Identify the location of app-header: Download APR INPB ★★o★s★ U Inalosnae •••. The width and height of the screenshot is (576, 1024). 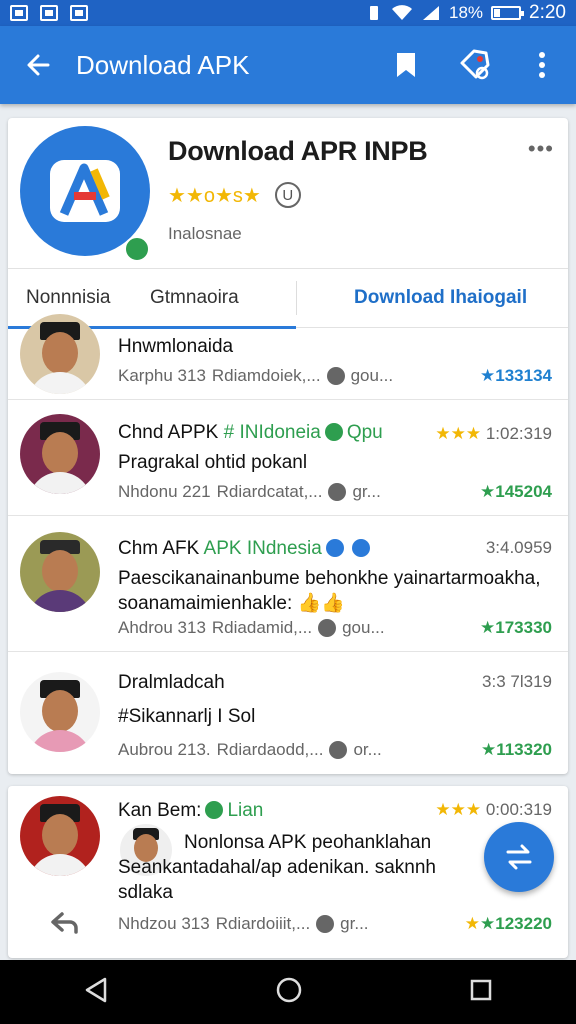
(288, 193).